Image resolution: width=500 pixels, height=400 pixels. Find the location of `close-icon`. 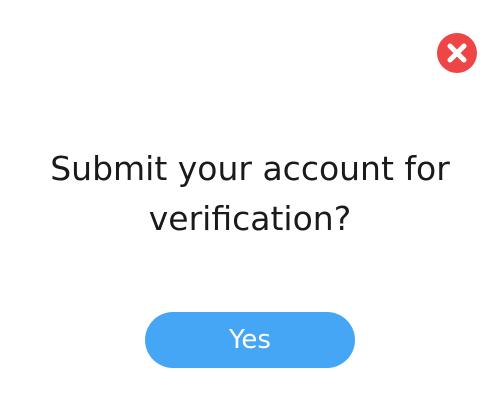

close-icon is located at coordinates (457, 53).